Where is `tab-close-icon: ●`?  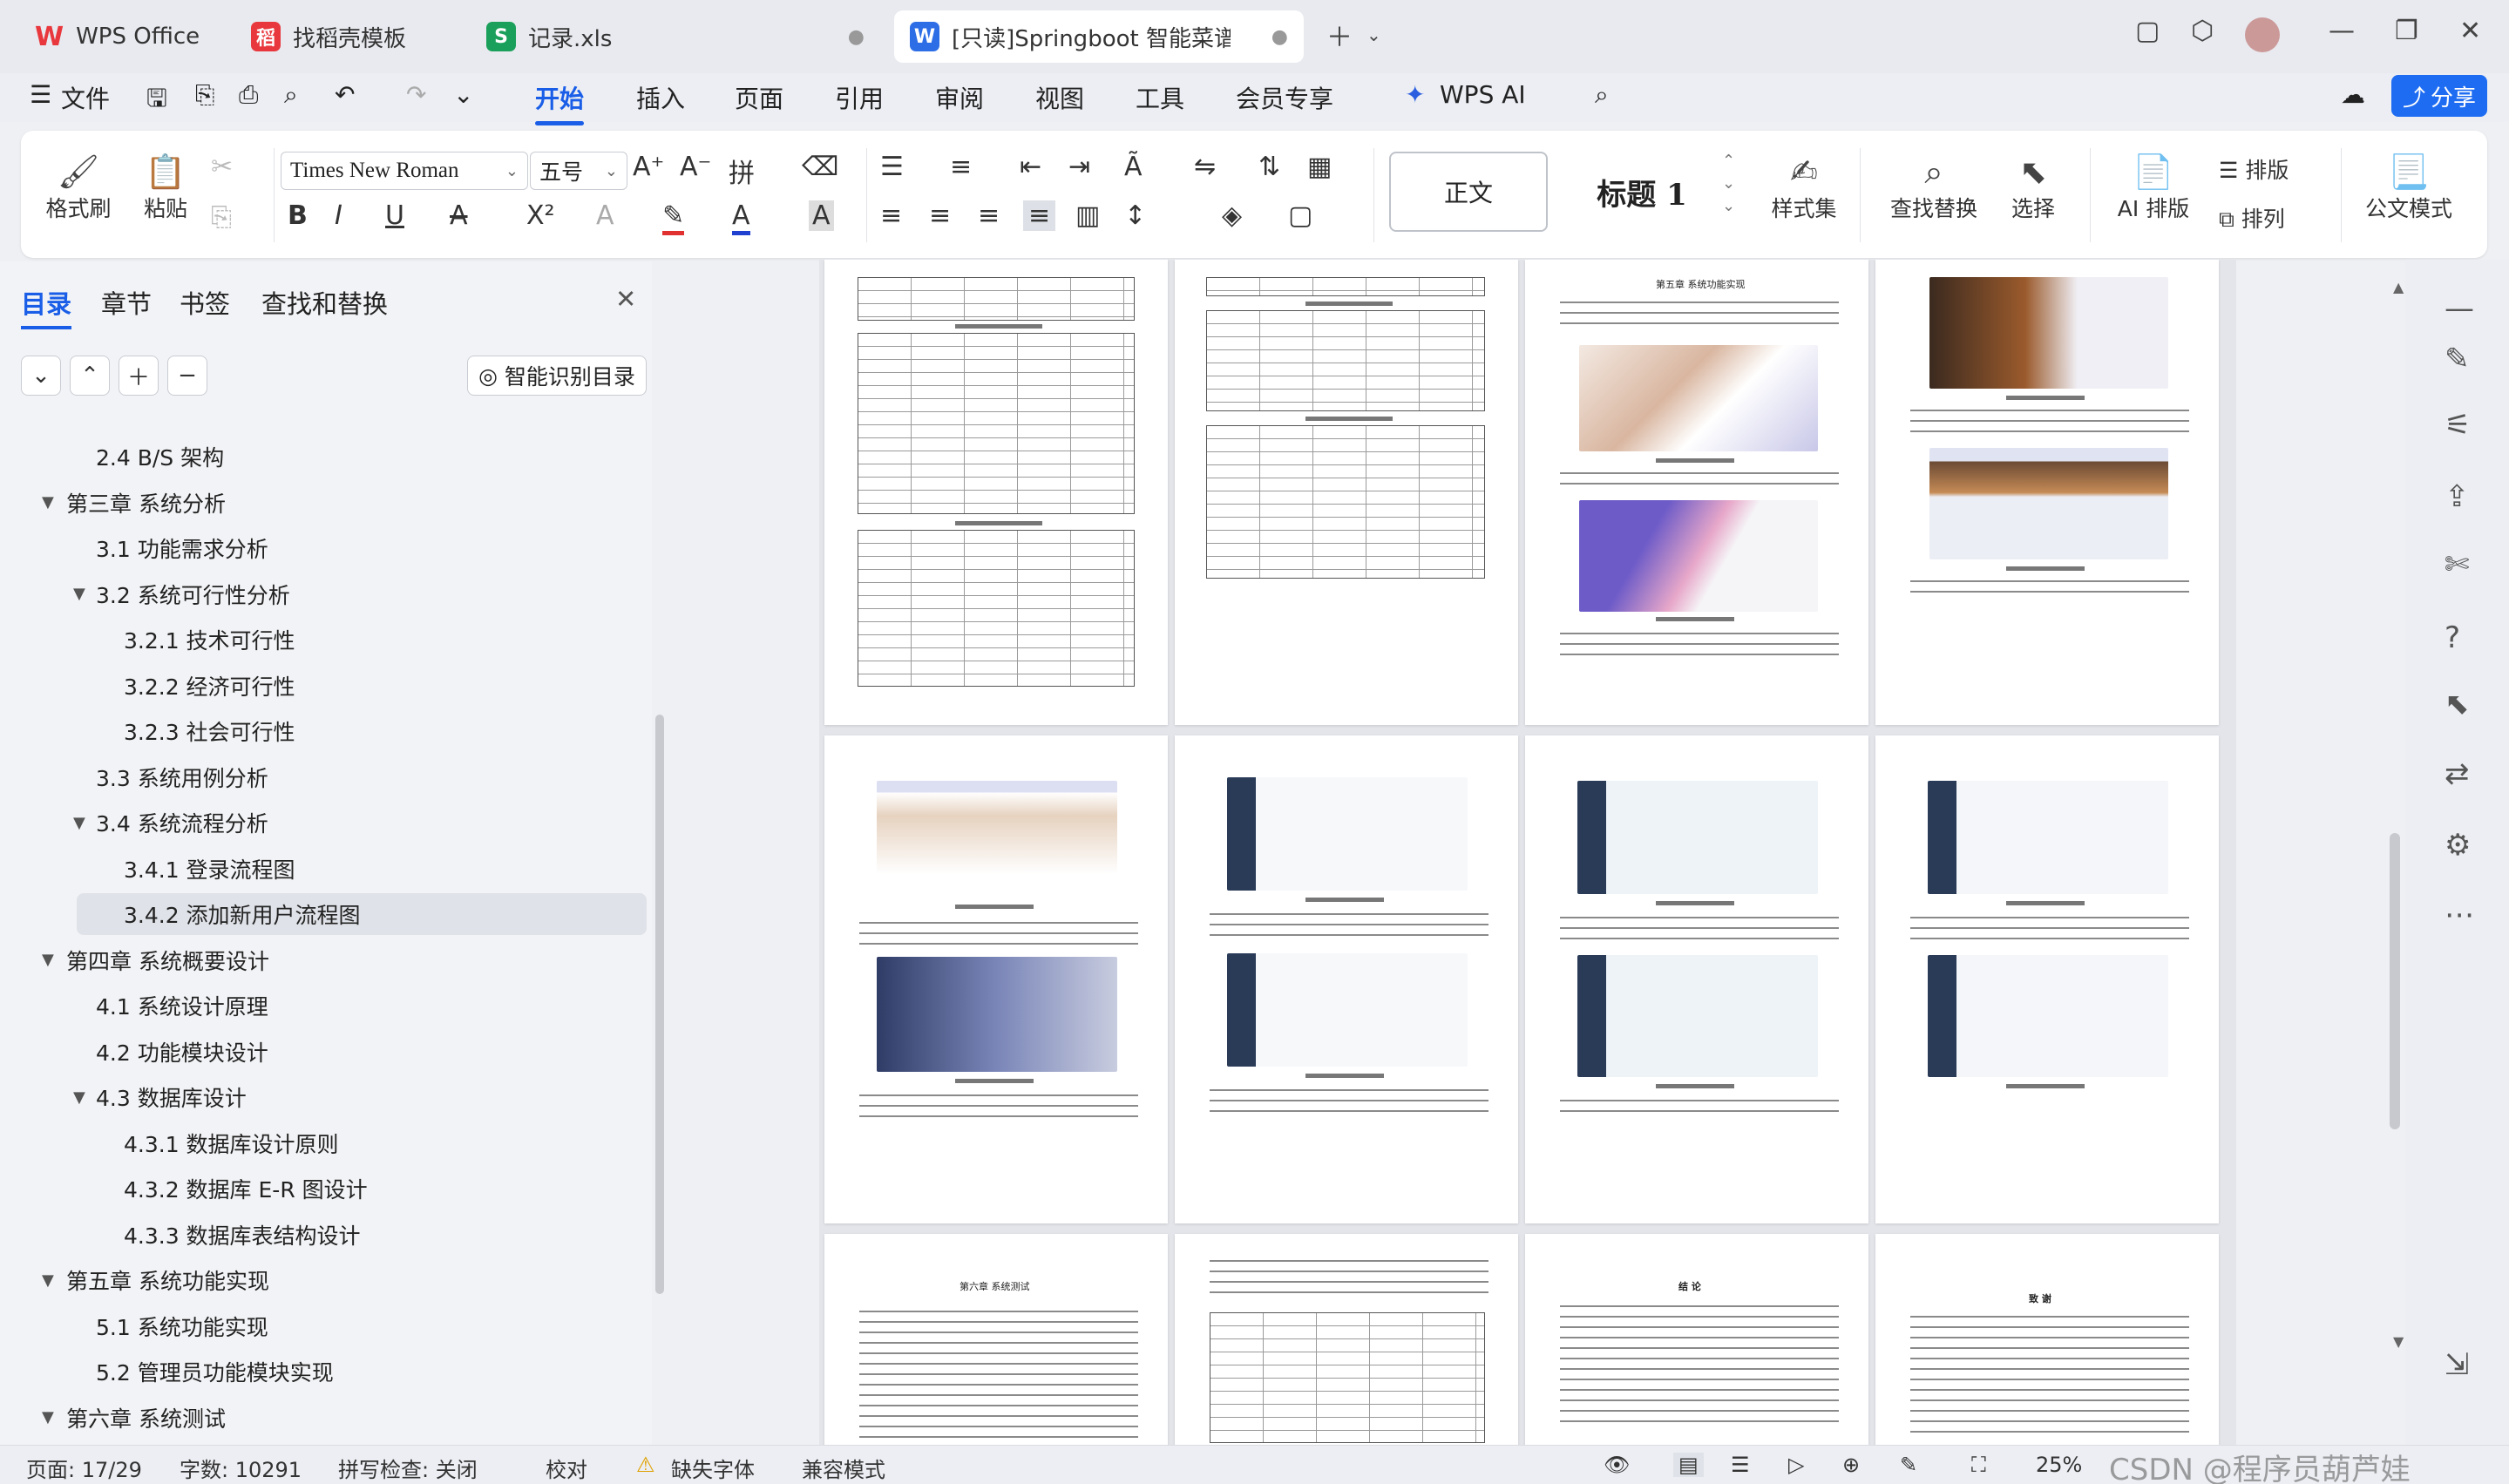 tab-close-icon: ● is located at coordinates (1279, 37).